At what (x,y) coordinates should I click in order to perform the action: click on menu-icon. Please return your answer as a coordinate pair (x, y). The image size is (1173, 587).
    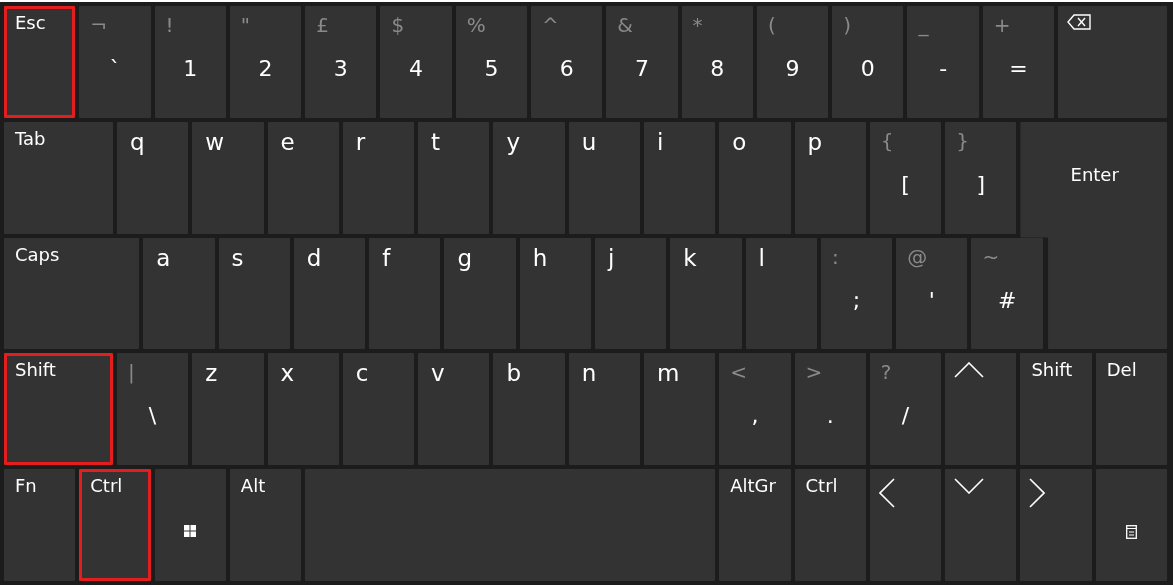
    Looking at the image, I should click on (1131, 532).